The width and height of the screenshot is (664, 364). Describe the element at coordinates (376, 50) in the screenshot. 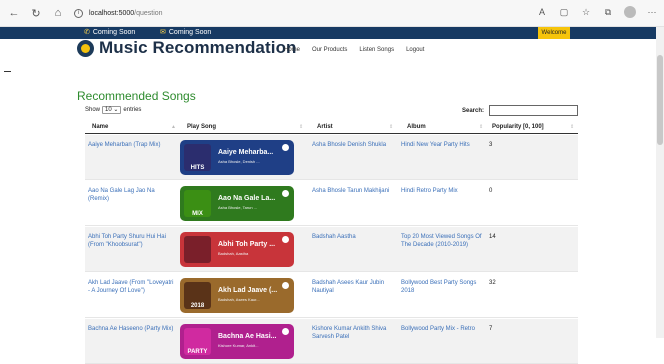

I see `nav-listen-songs: Listen Songs` at that location.